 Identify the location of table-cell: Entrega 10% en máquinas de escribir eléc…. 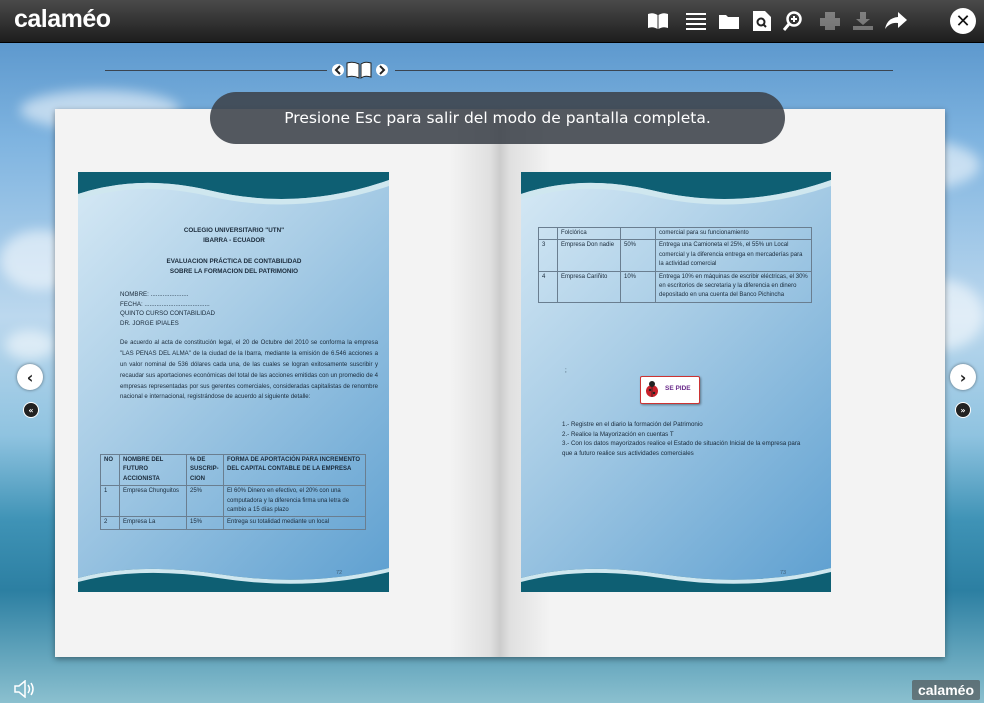
(733, 286).